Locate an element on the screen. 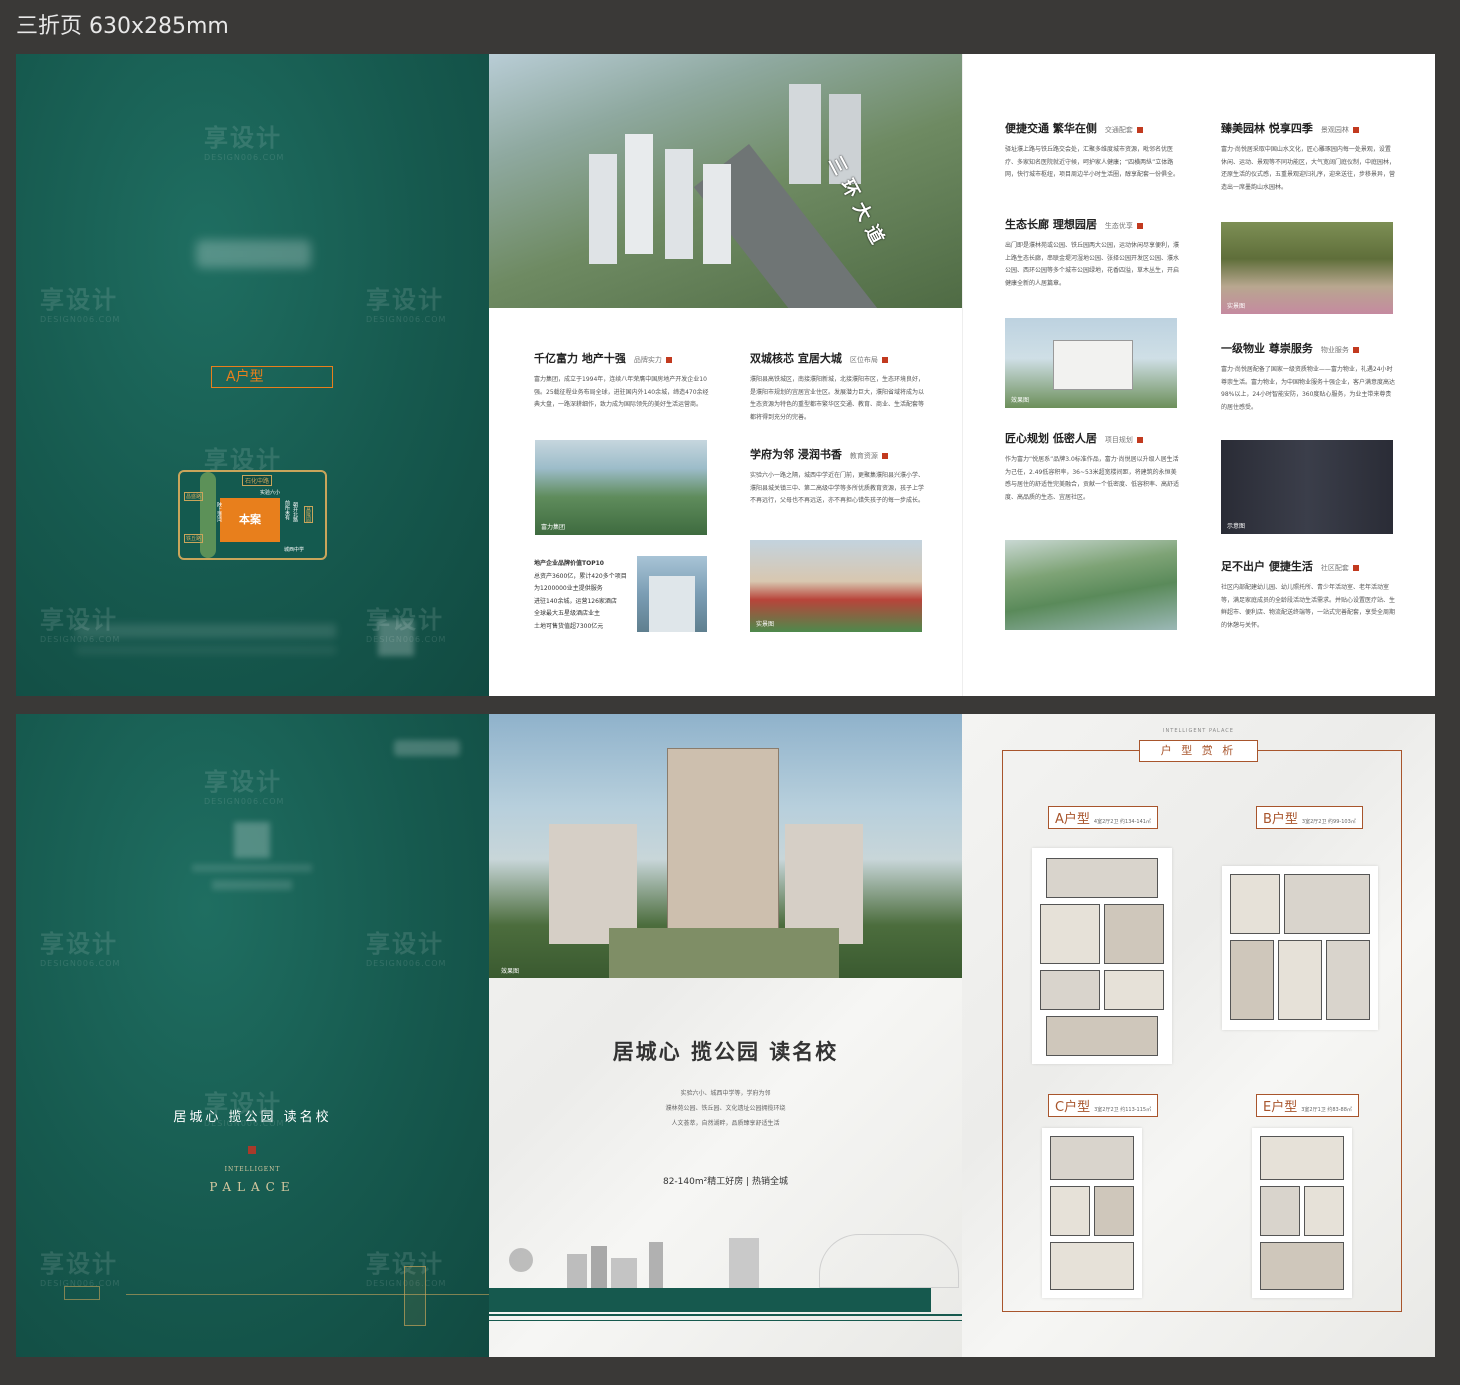 The width and height of the screenshot is (1460, 1385). map-label: 石化中路 is located at coordinates (257, 480).